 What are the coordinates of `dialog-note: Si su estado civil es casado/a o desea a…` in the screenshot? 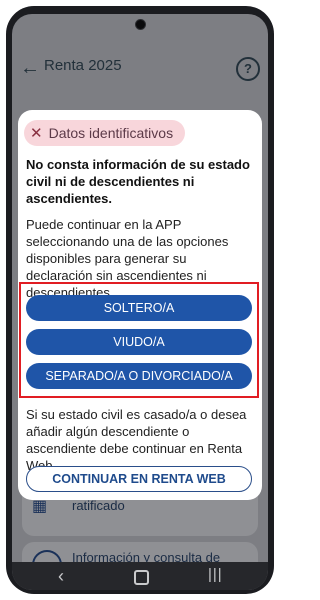 It's located at (136, 440).